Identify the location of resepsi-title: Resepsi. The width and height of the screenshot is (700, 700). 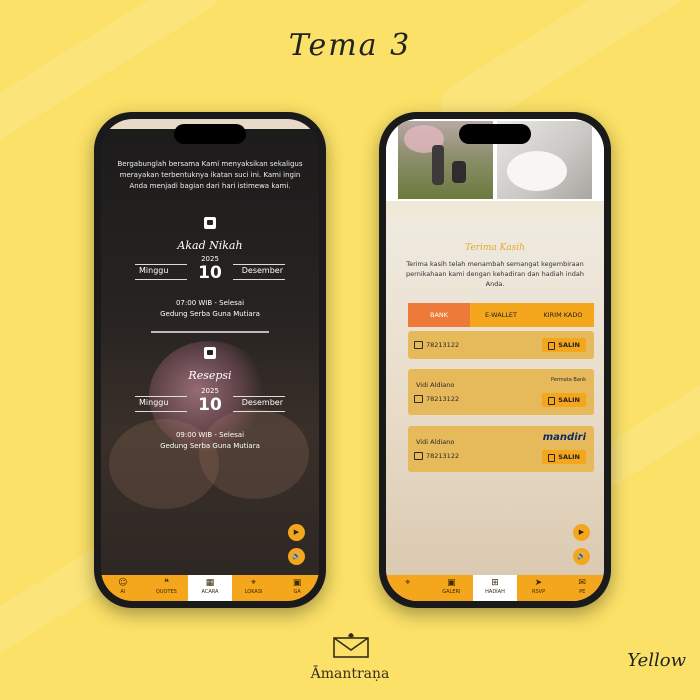
(210, 375).